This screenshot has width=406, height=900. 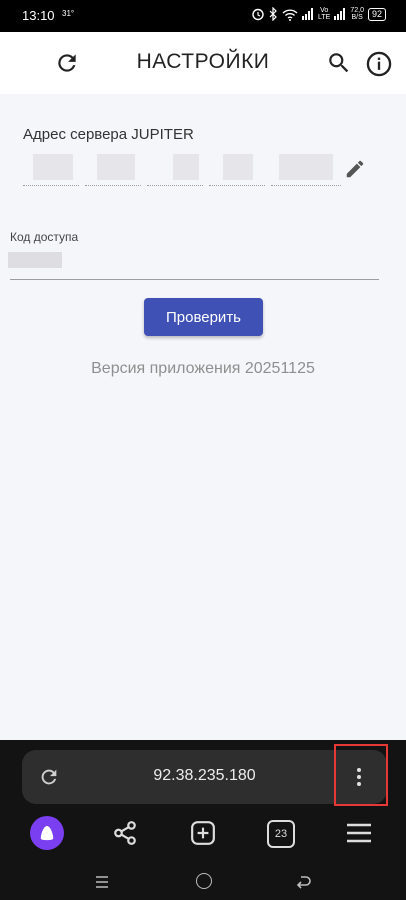 I want to click on new-tab-icon, so click(x=203, y=833).